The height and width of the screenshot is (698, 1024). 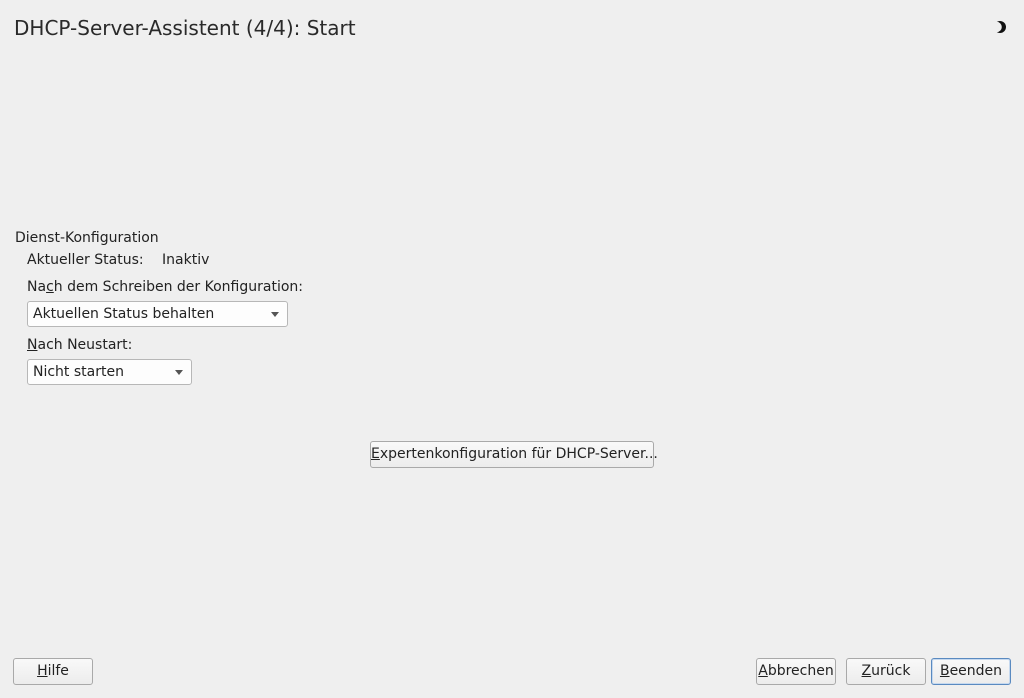 What do you see at coordinates (42, 671) in the screenshot?
I see `help-mnemonic: H` at bounding box center [42, 671].